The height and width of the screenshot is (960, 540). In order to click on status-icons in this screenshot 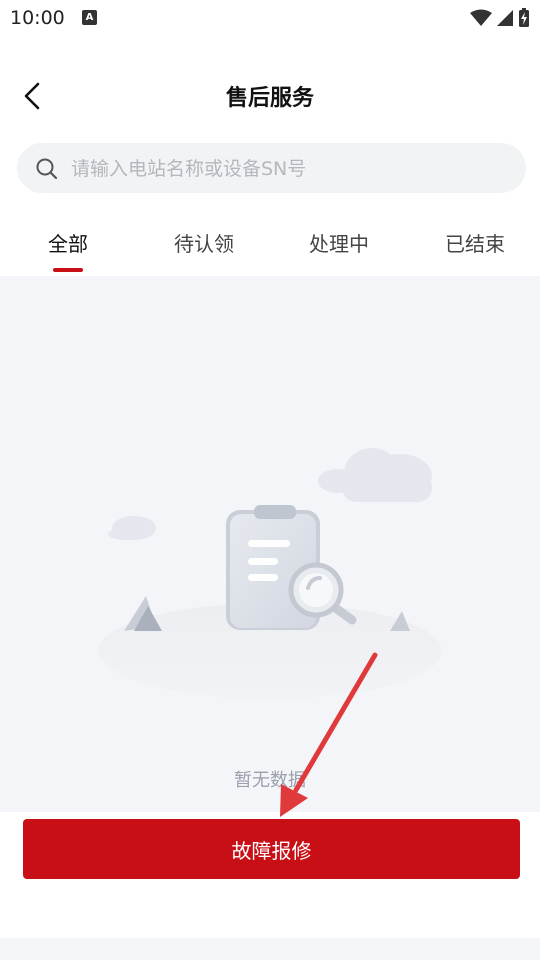, I will do `click(500, 18)`.